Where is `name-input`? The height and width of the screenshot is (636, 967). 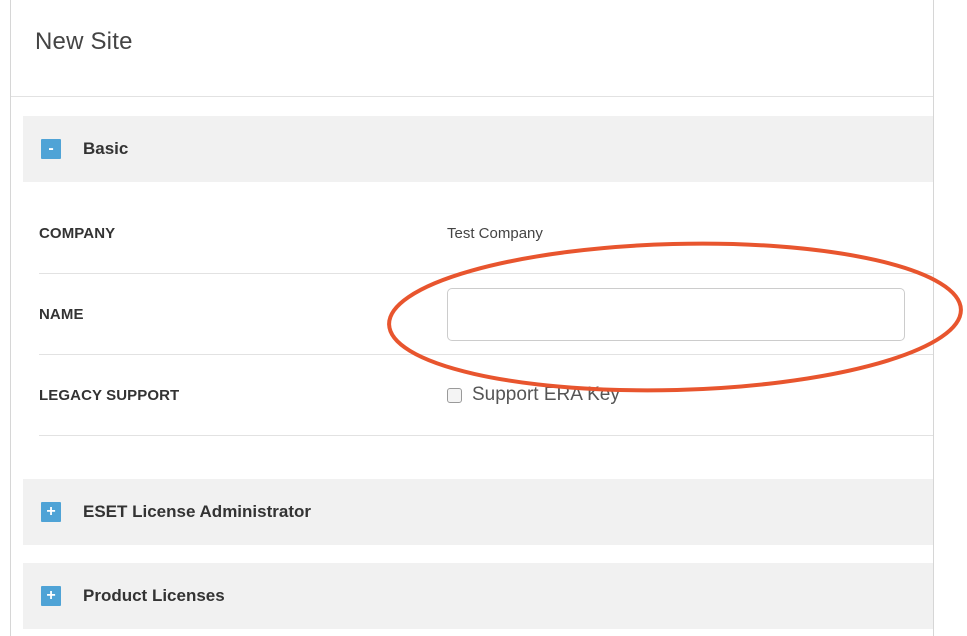 name-input is located at coordinates (676, 314).